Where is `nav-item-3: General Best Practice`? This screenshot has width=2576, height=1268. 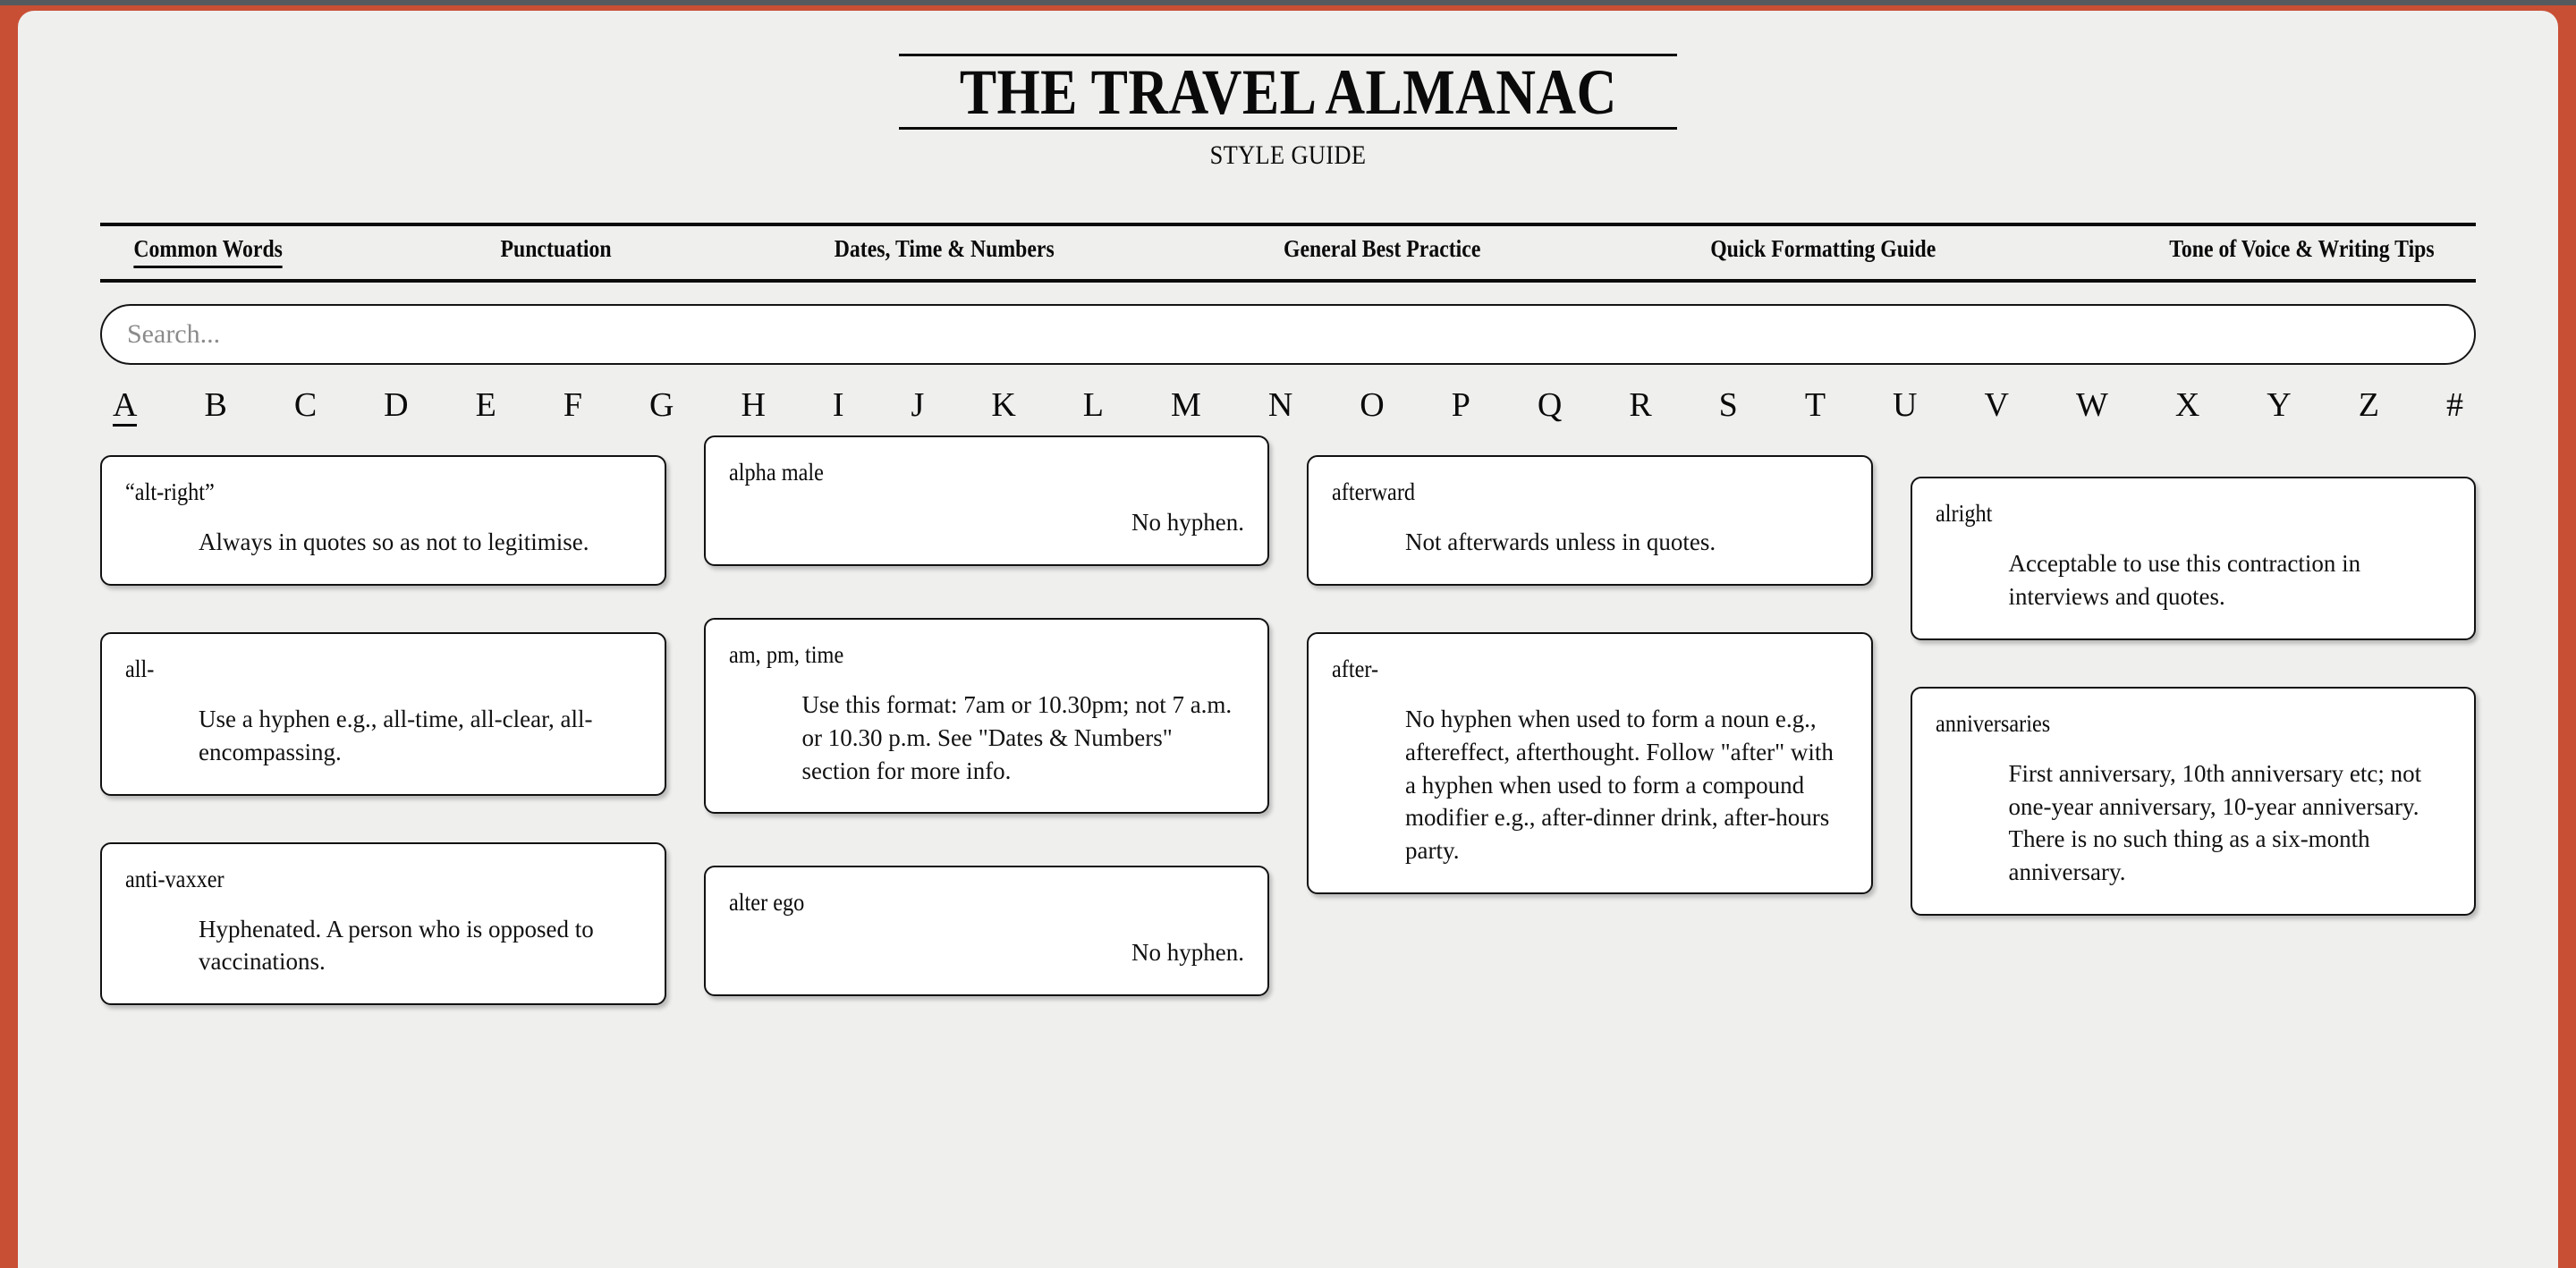 nav-item-3: General Best Practice is located at coordinates (1382, 252).